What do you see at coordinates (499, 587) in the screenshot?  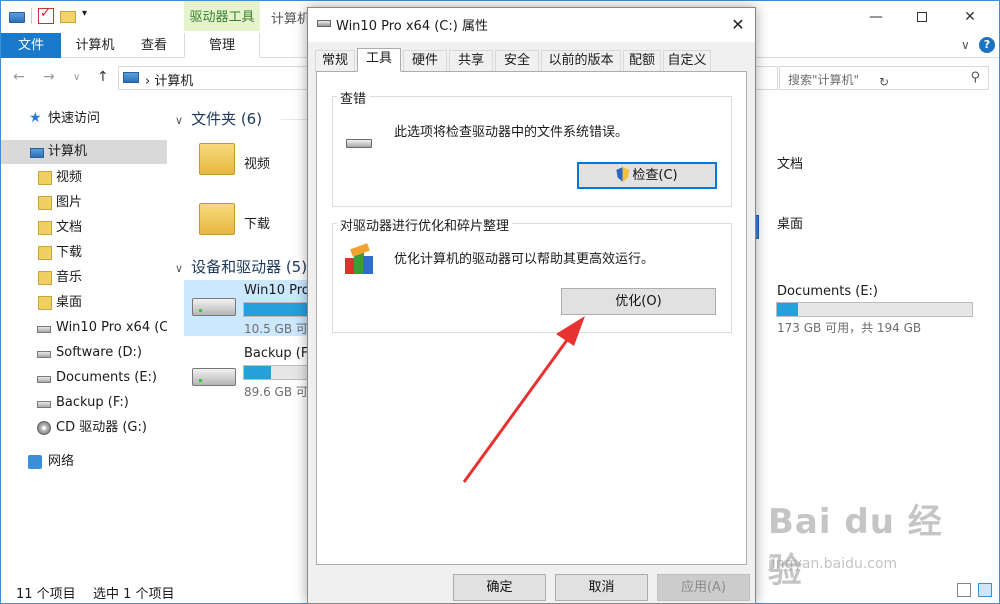 I see `ok-button: 确定` at bounding box center [499, 587].